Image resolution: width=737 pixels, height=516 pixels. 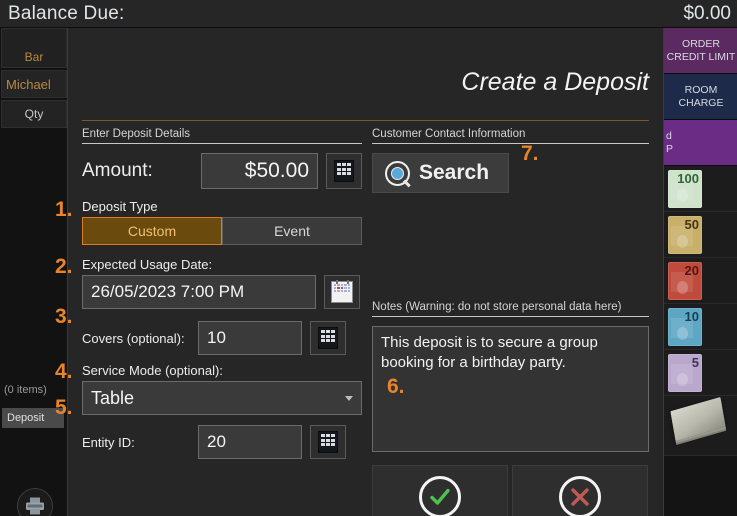 I want to click on step-marker-2: 2., so click(x=64, y=266).